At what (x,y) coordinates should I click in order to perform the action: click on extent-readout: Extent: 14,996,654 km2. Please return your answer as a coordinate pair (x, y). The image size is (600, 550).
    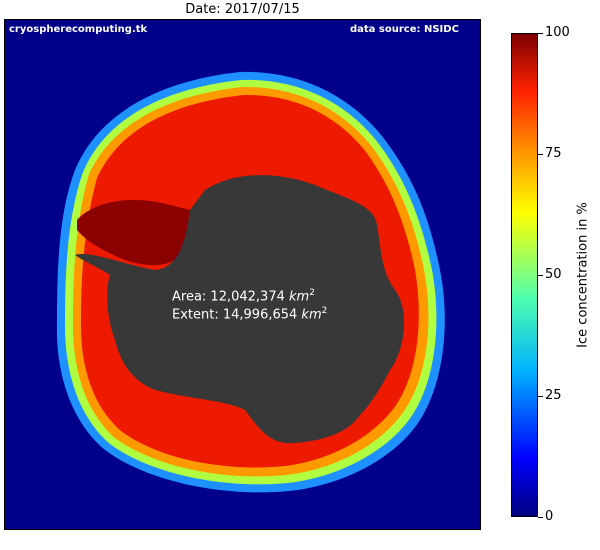
    Looking at the image, I should click on (249, 313).